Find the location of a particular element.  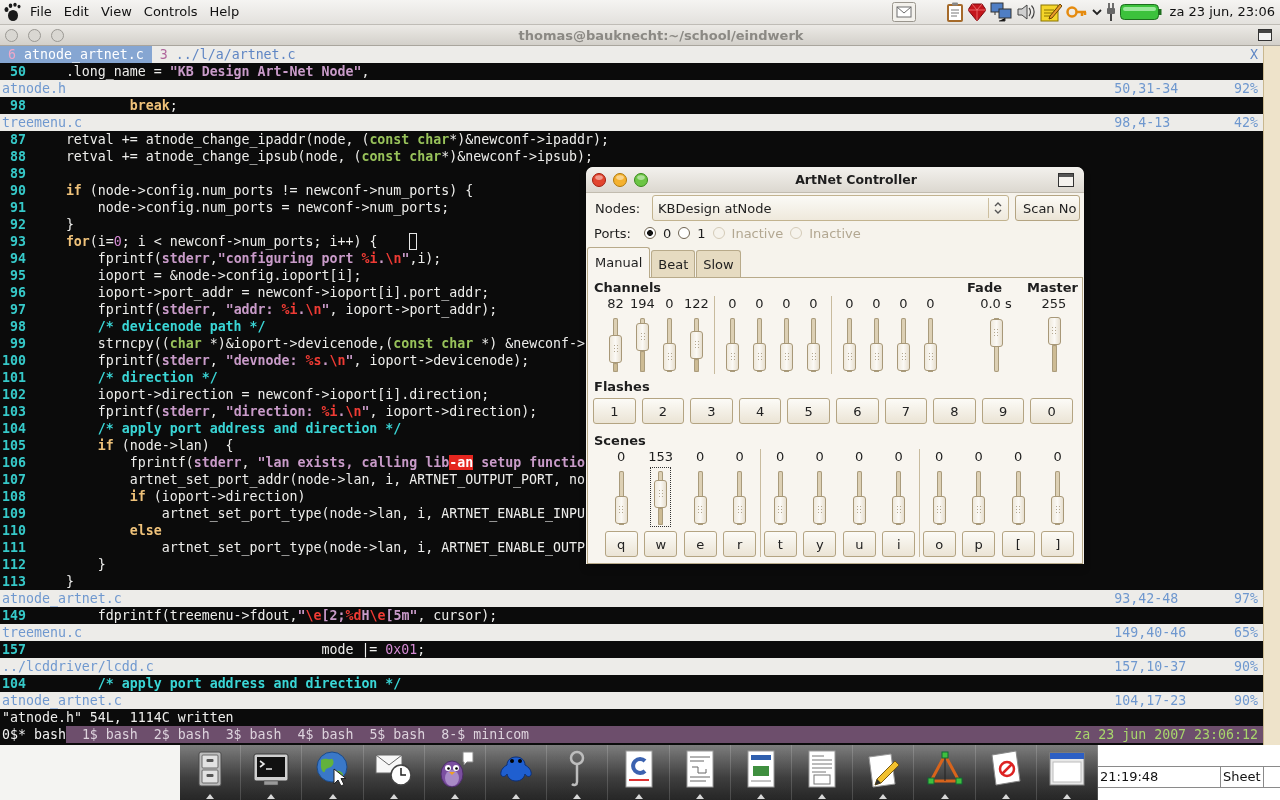

menu-item: Controls is located at coordinates (170, 12).